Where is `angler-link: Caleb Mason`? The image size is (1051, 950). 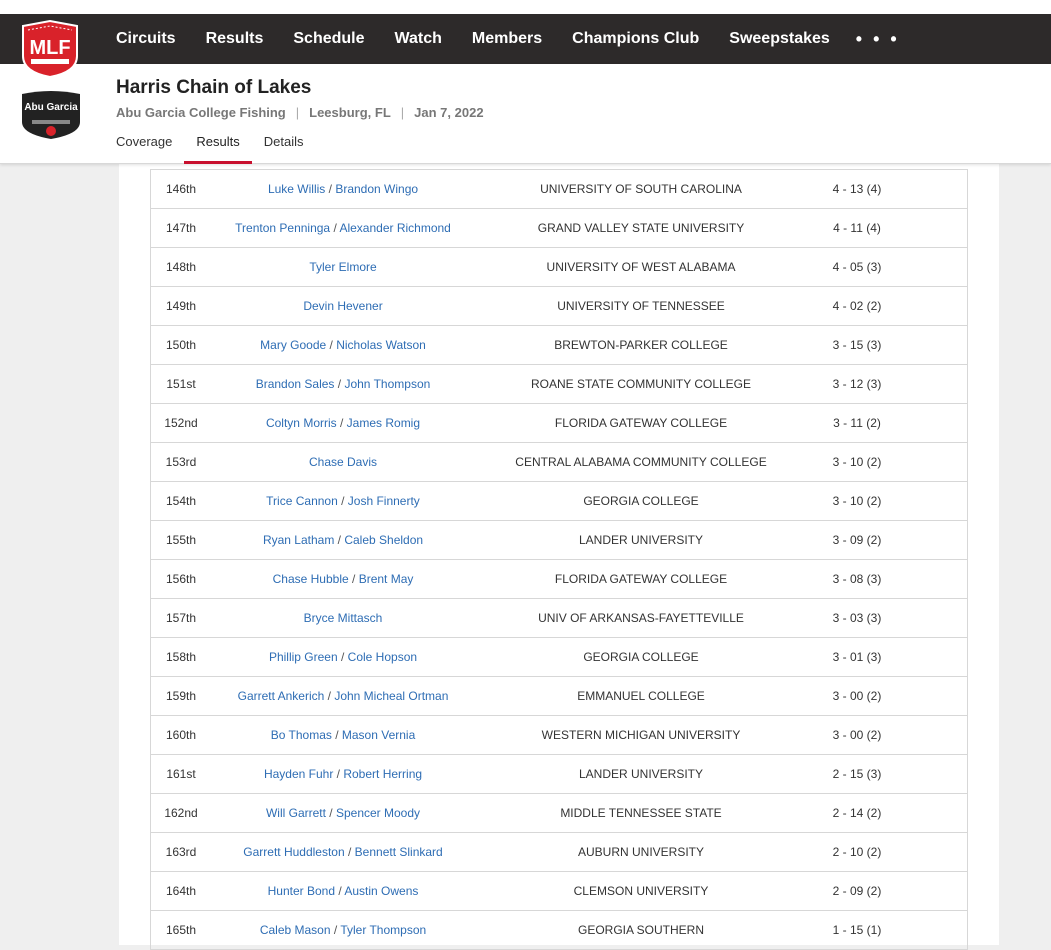 angler-link: Caleb Mason is located at coordinates (295, 930).